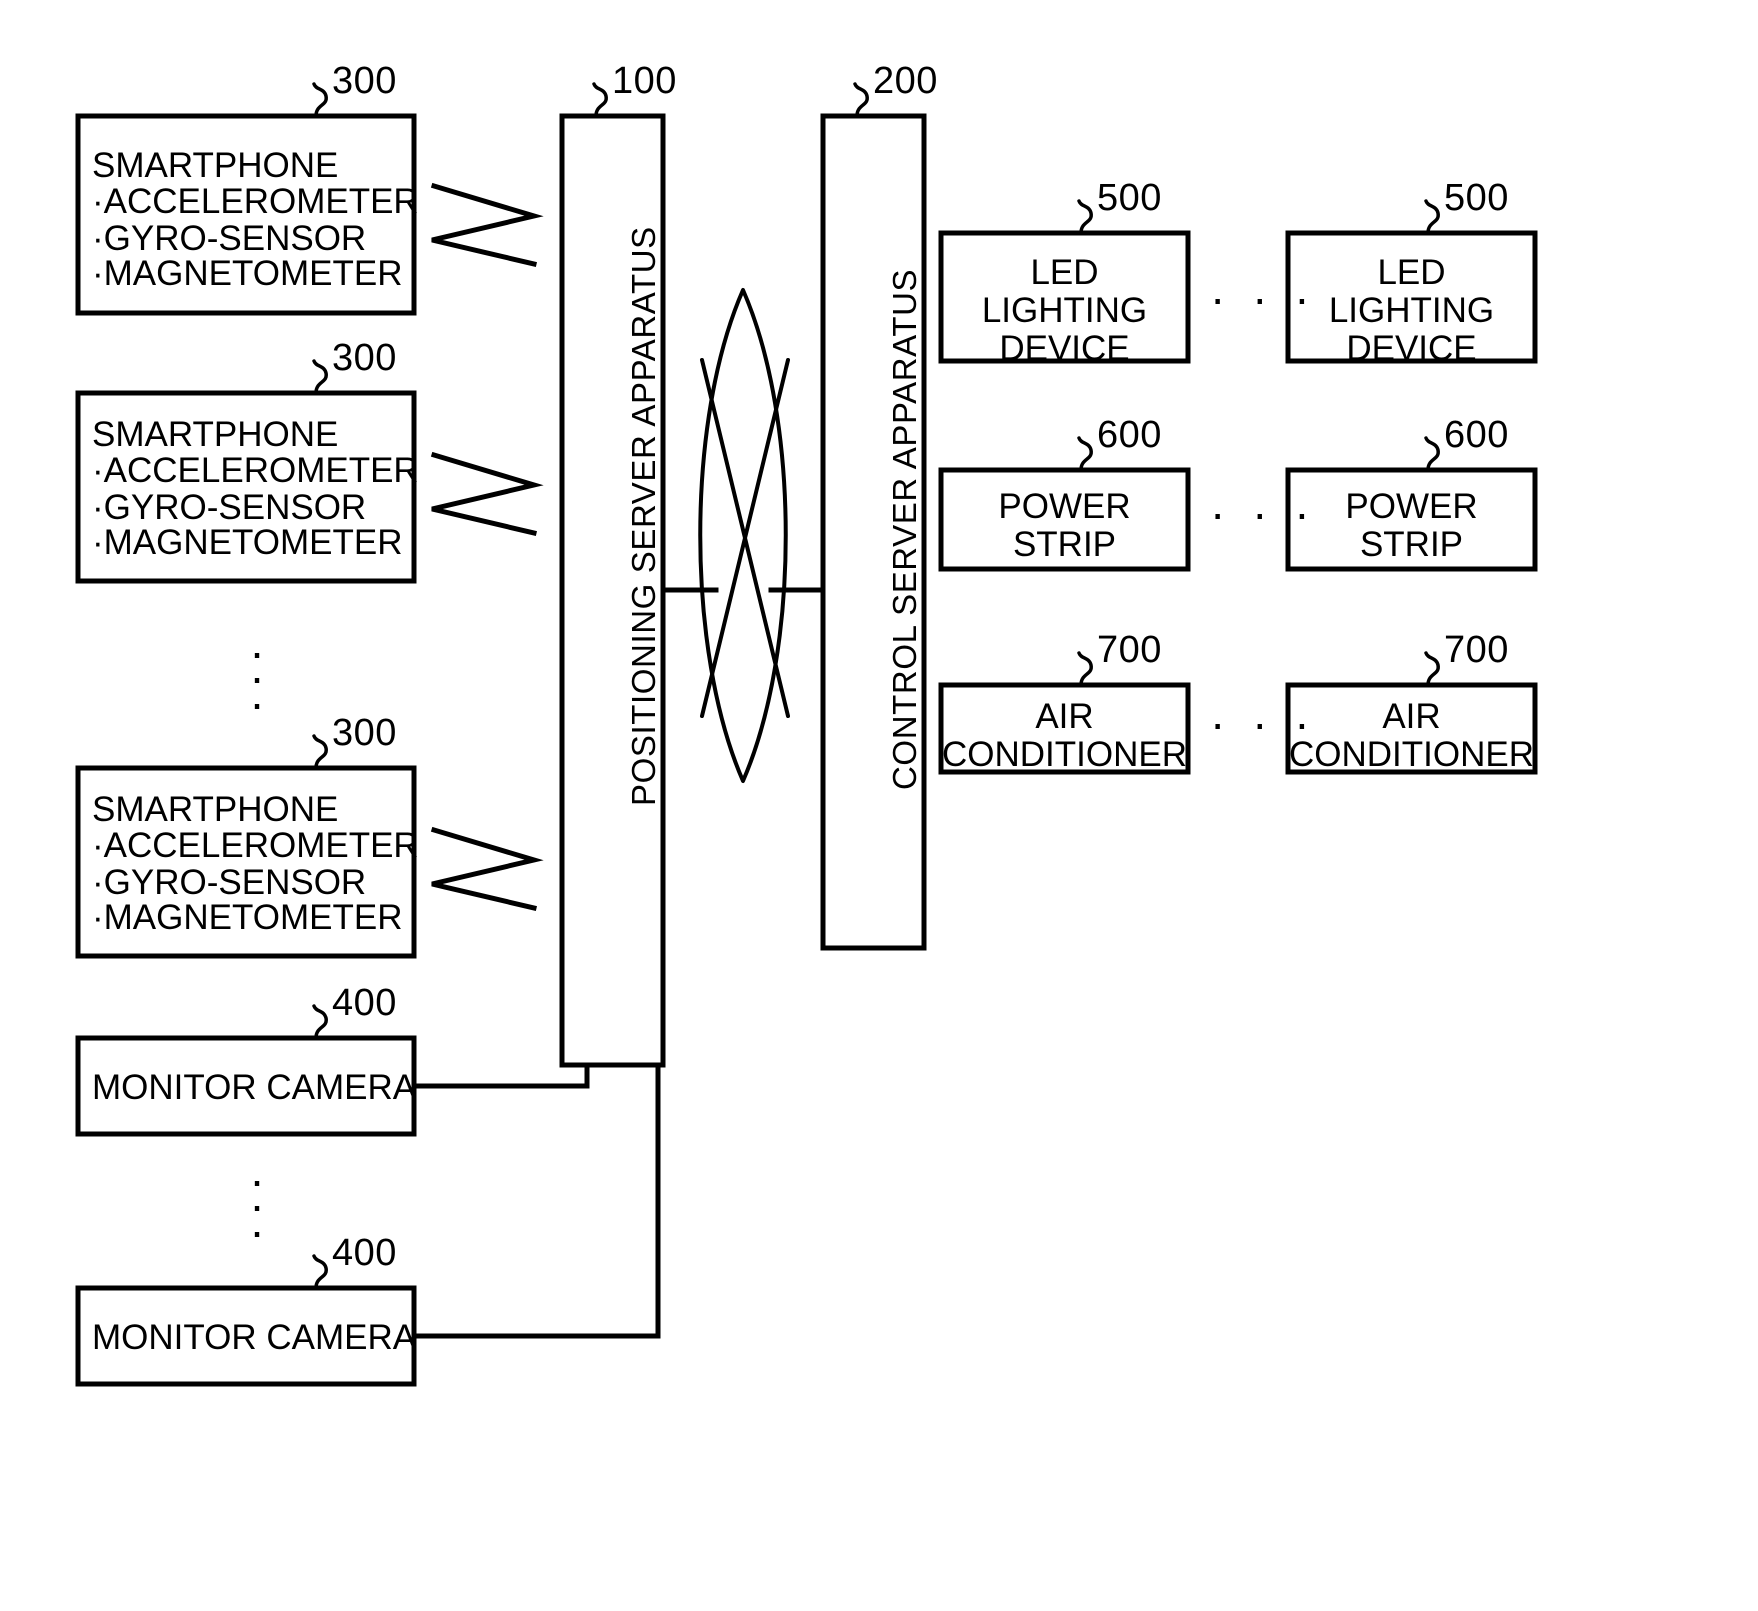 The image size is (1758, 1611). Describe the element at coordinates (254, 1337) in the screenshot. I see `monitor-camera-2-label: MONITOR CAMERA` at that location.